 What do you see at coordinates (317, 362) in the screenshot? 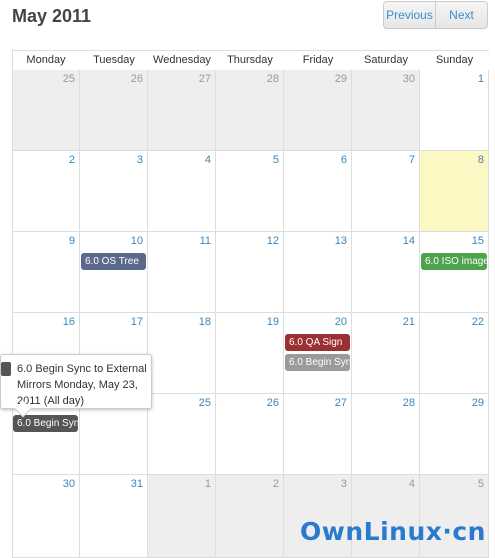
I see `calendar-event: 6.0 Begin Sync` at bounding box center [317, 362].